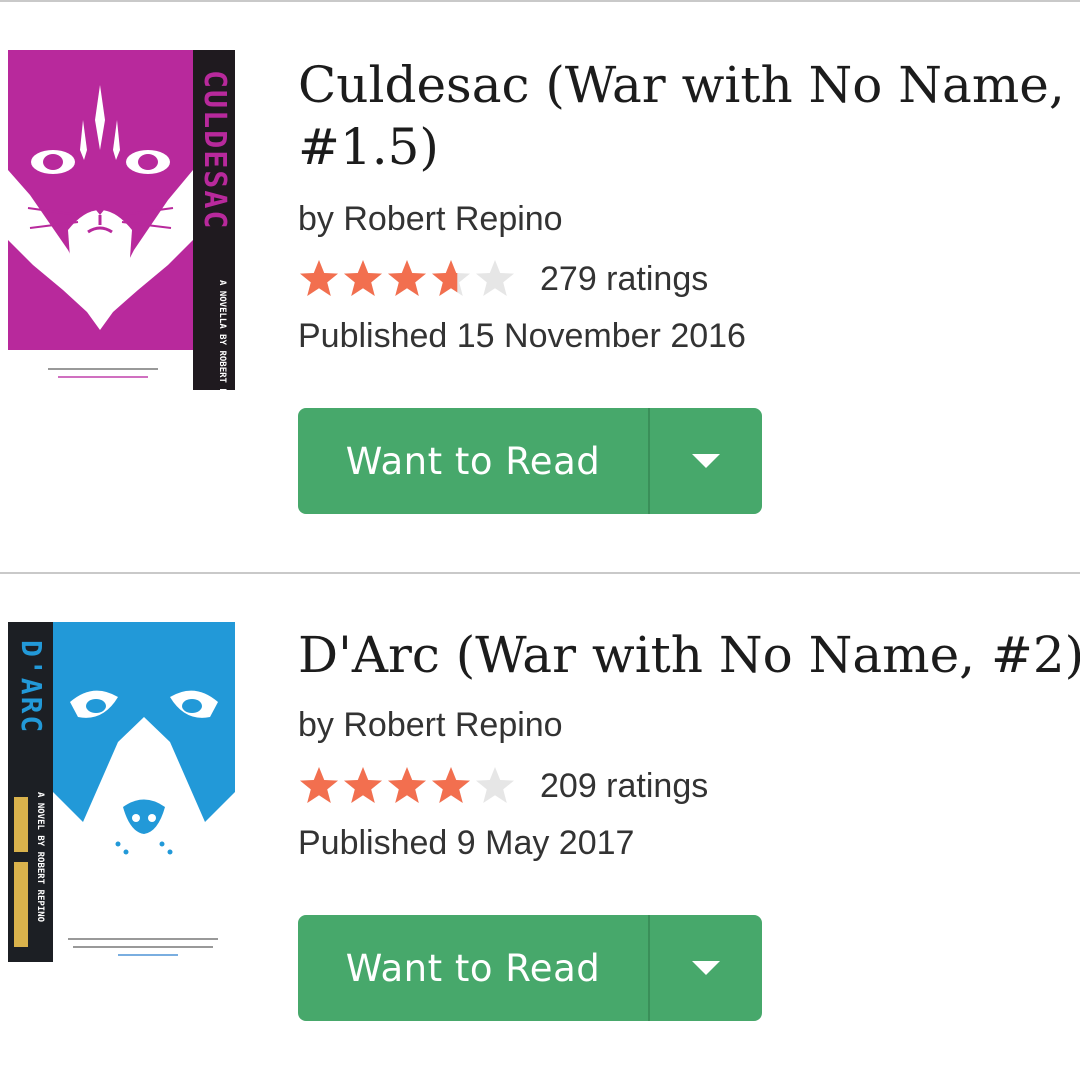 The height and width of the screenshot is (1080, 1080). Describe the element at coordinates (466, 843) in the screenshot. I see `publish-date: Published 9 May 2017` at that location.